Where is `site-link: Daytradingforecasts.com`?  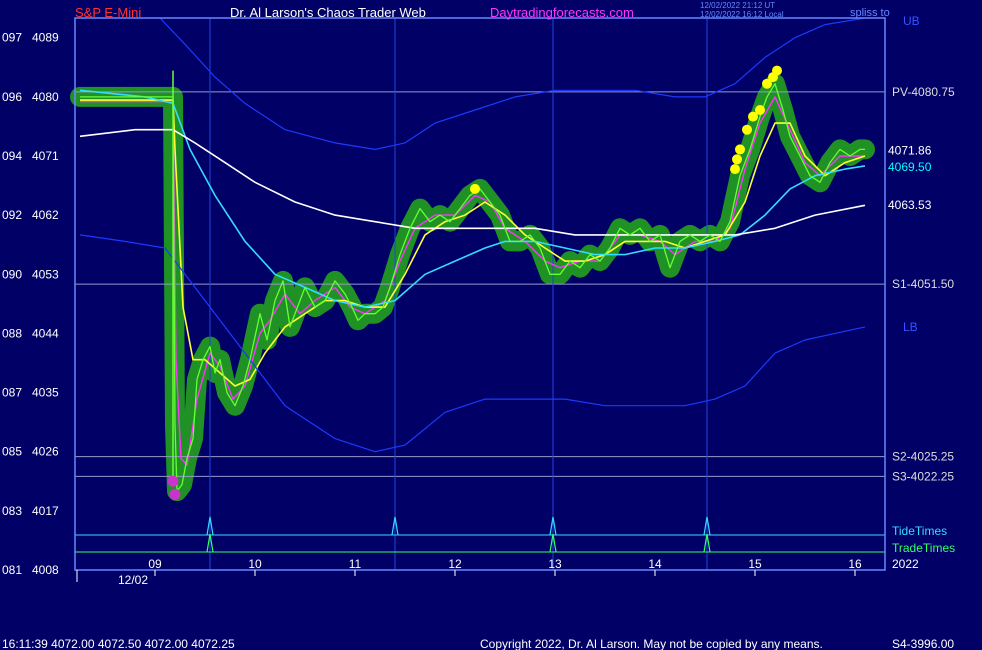
site-link: Daytradingforecasts.com is located at coordinates (562, 12).